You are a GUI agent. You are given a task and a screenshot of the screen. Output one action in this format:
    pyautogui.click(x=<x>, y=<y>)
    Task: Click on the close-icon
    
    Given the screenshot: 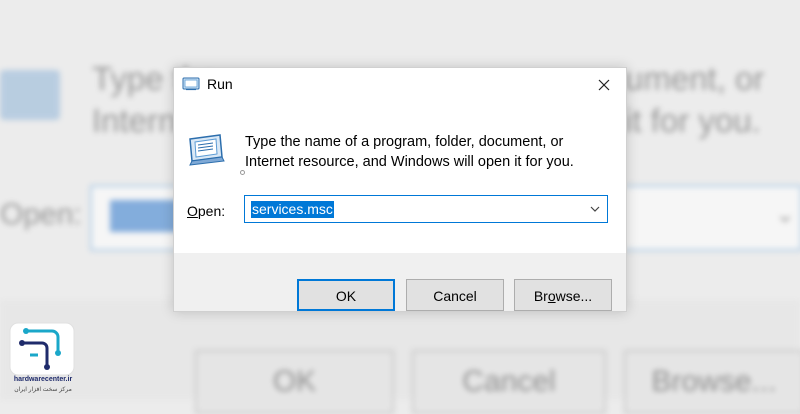 What is the action you would take?
    pyautogui.click(x=604, y=85)
    